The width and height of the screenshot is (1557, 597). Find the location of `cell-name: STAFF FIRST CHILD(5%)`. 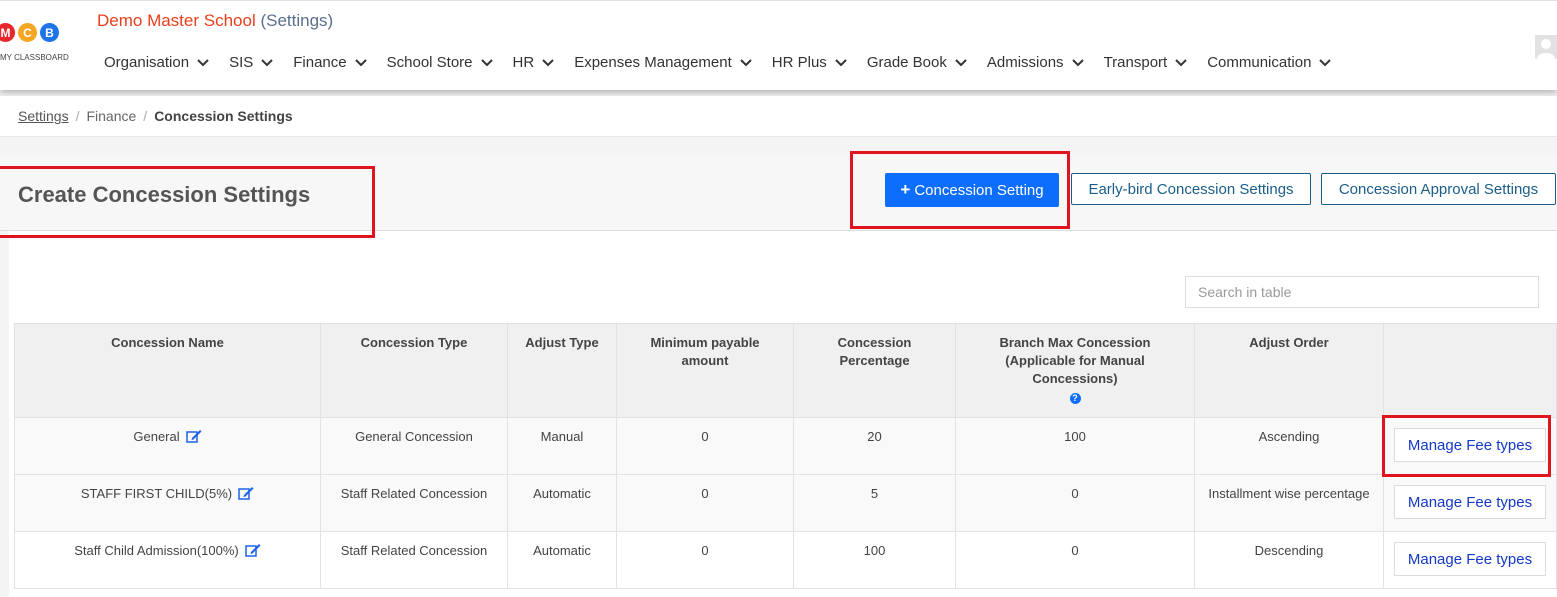

cell-name: STAFF FIRST CHILD(5%) is located at coordinates (167, 503).